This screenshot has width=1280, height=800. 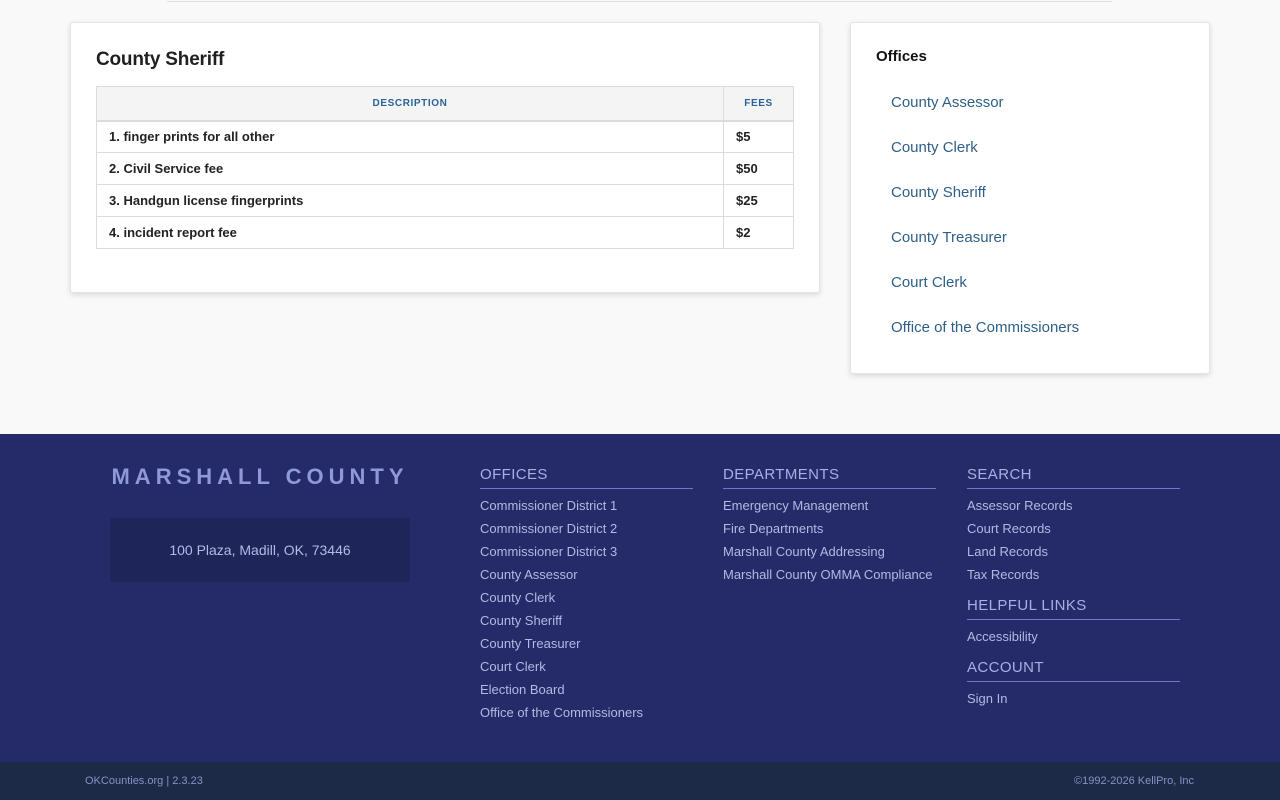 I want to click on top-divider, so click(x=639, y=1).